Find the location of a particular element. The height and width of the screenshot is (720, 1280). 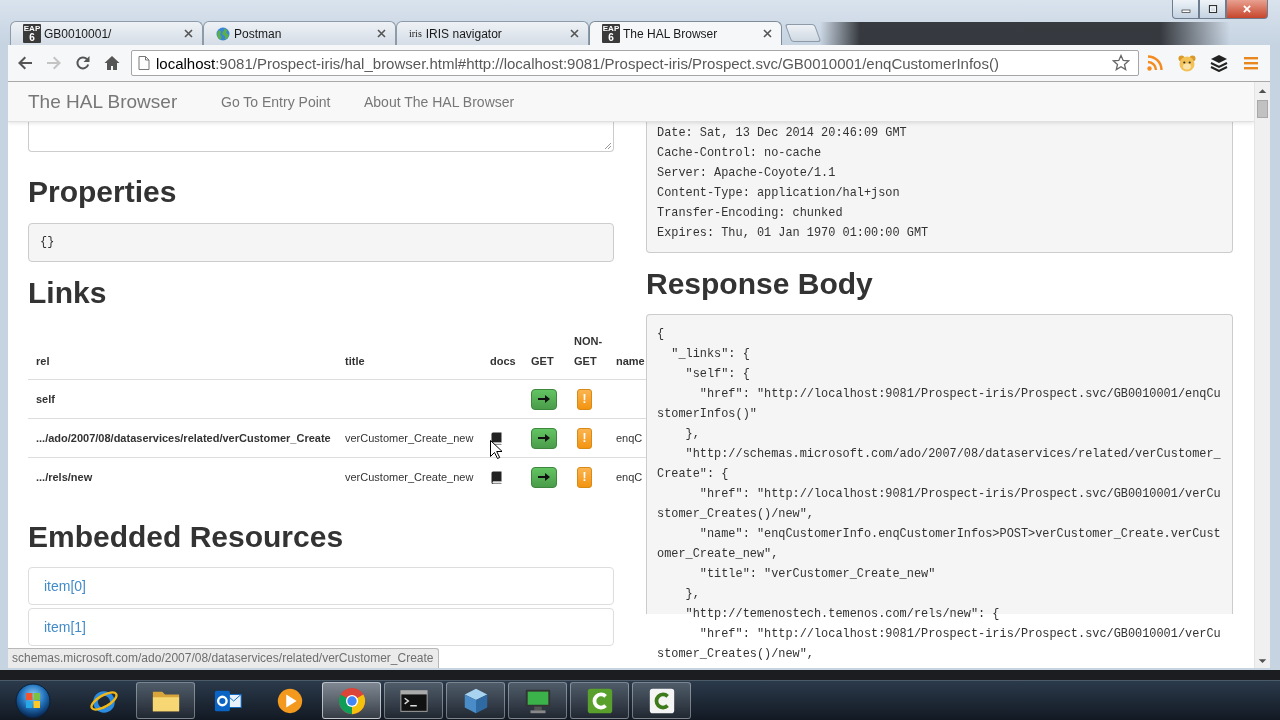

minimize-button is located at coordinates (1185, 9).